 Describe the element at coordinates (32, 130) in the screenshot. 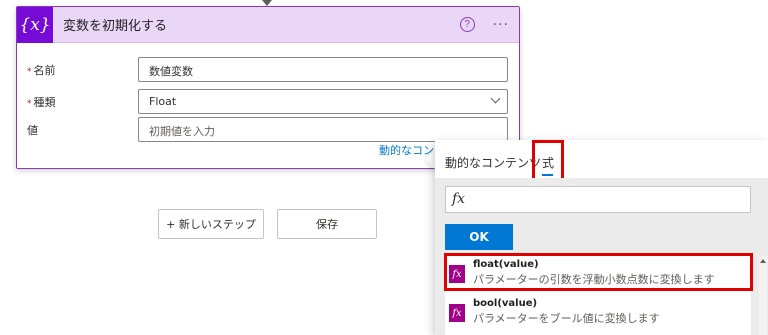

I see `value-label: 値` at that location.